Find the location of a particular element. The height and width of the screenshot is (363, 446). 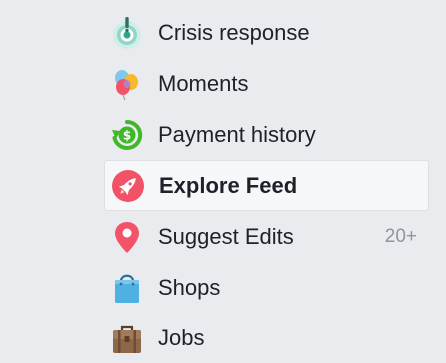

rocket-icon is located at coordinates (128, 186).